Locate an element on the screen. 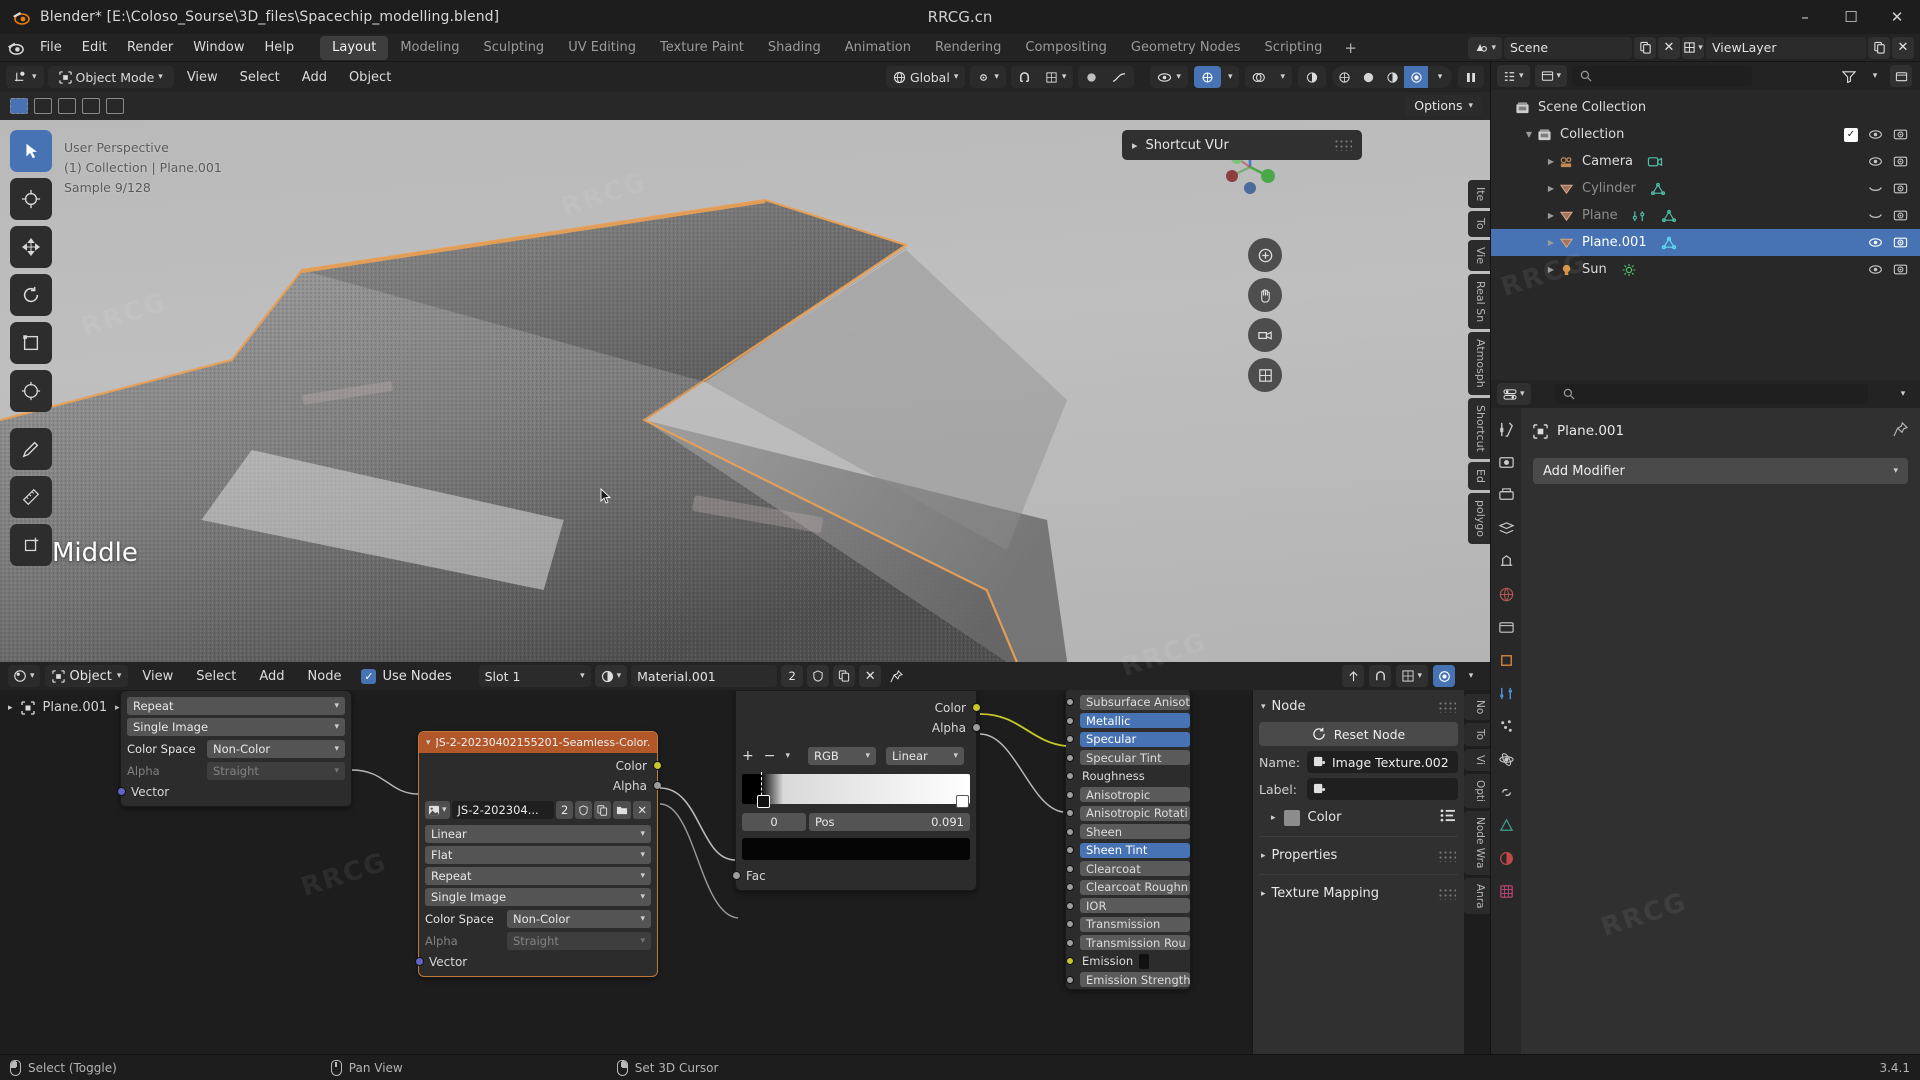  viewport-menu-add: Add is located at coordinates (314, 77).